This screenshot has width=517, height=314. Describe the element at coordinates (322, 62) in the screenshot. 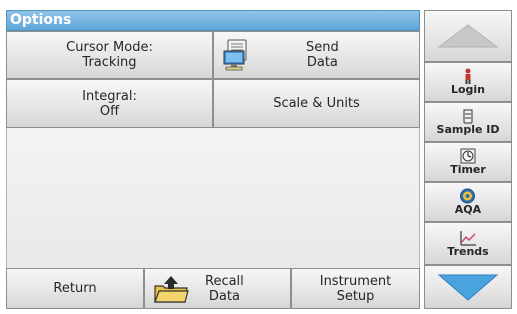

I see `send-data-line2: Data` at that location.